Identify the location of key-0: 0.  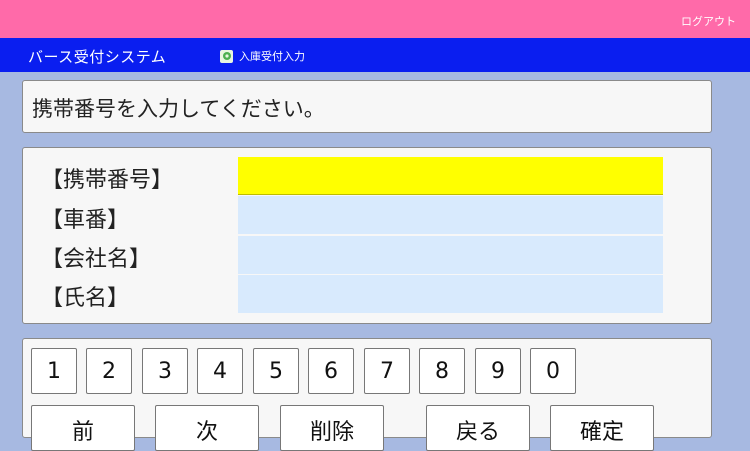
(553, 371).